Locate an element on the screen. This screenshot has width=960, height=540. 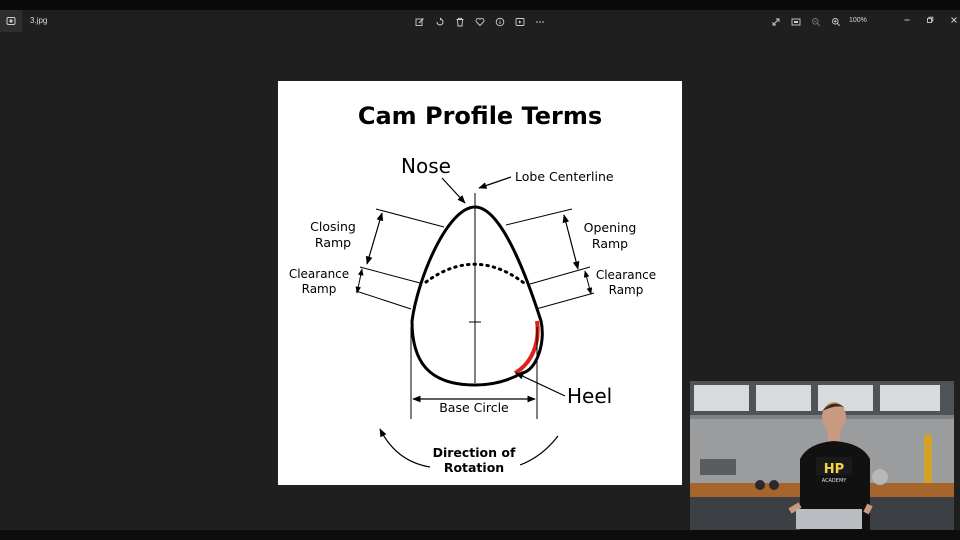
zoom-out-icon is located at coordinates (816, 22).